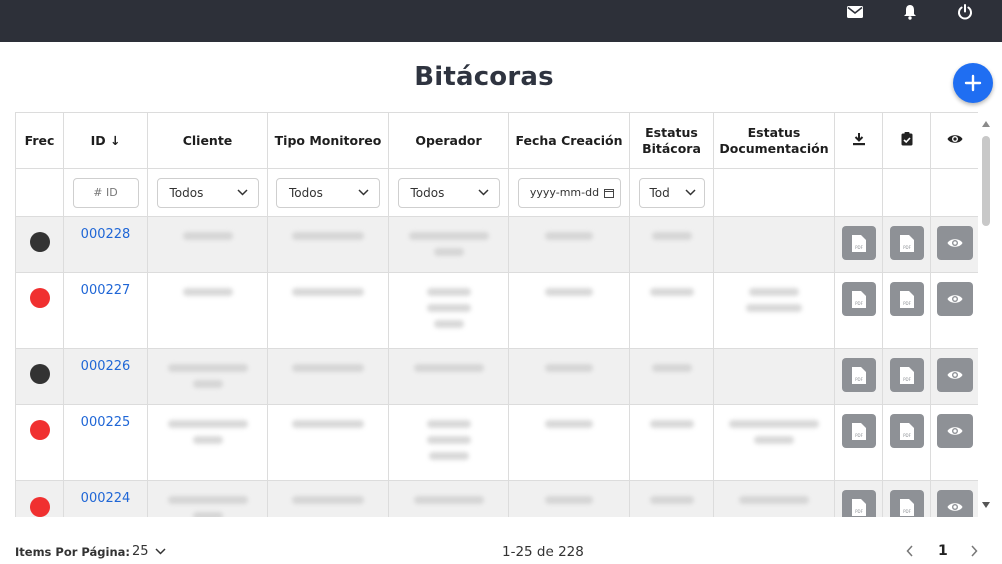  Describe the element at coordinates (105, 140) in the screenshot. I see `column-header-id: ID ↓` at that location.